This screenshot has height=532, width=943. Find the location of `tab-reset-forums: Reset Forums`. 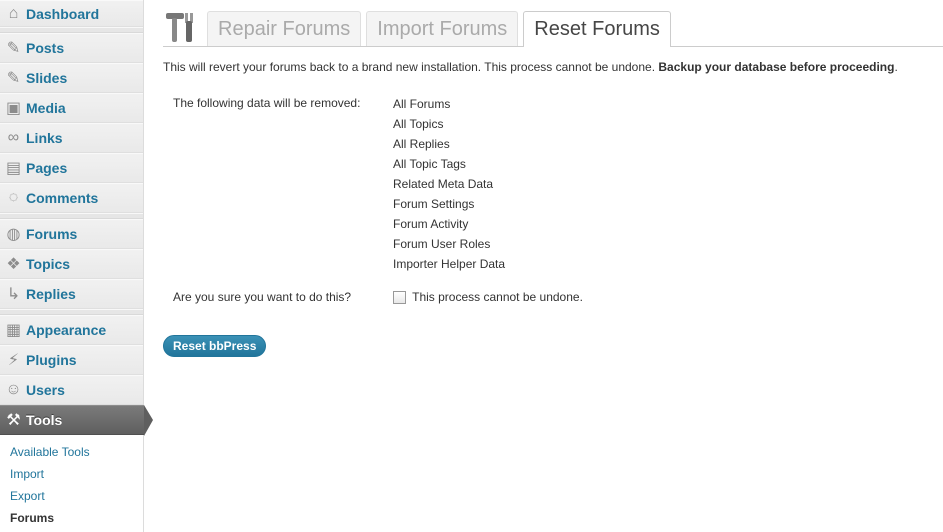

tab-reset-forums: Reset Forums is located at coordinates (597, 29).